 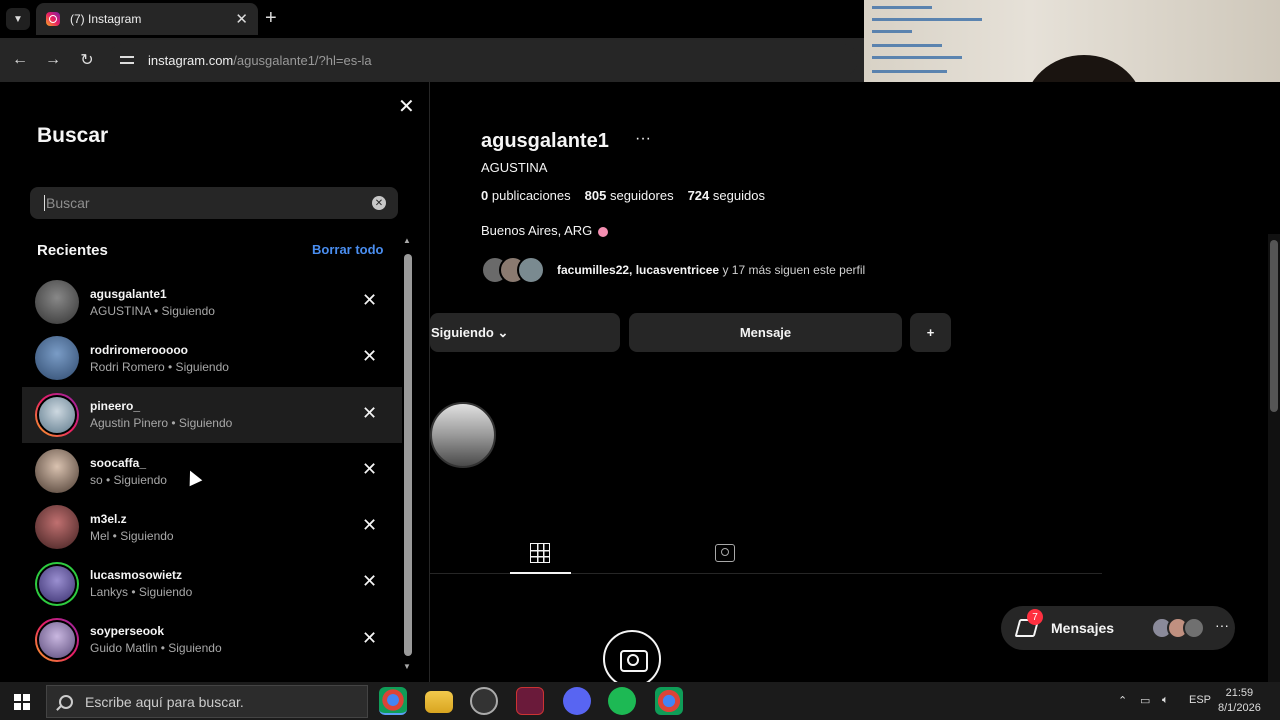 I want to click on profile-username: agusgalante1, so click(x=545, y=141).